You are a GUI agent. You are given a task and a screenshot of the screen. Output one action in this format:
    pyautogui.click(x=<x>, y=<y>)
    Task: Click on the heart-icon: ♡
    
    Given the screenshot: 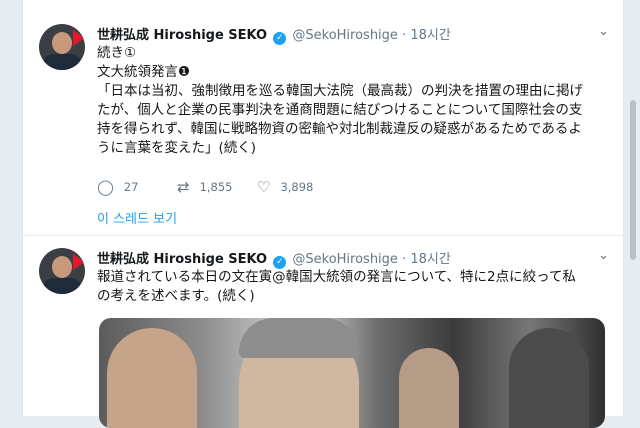 What is the action you would take?
    pyautogui.click(x=264, y=187)
    